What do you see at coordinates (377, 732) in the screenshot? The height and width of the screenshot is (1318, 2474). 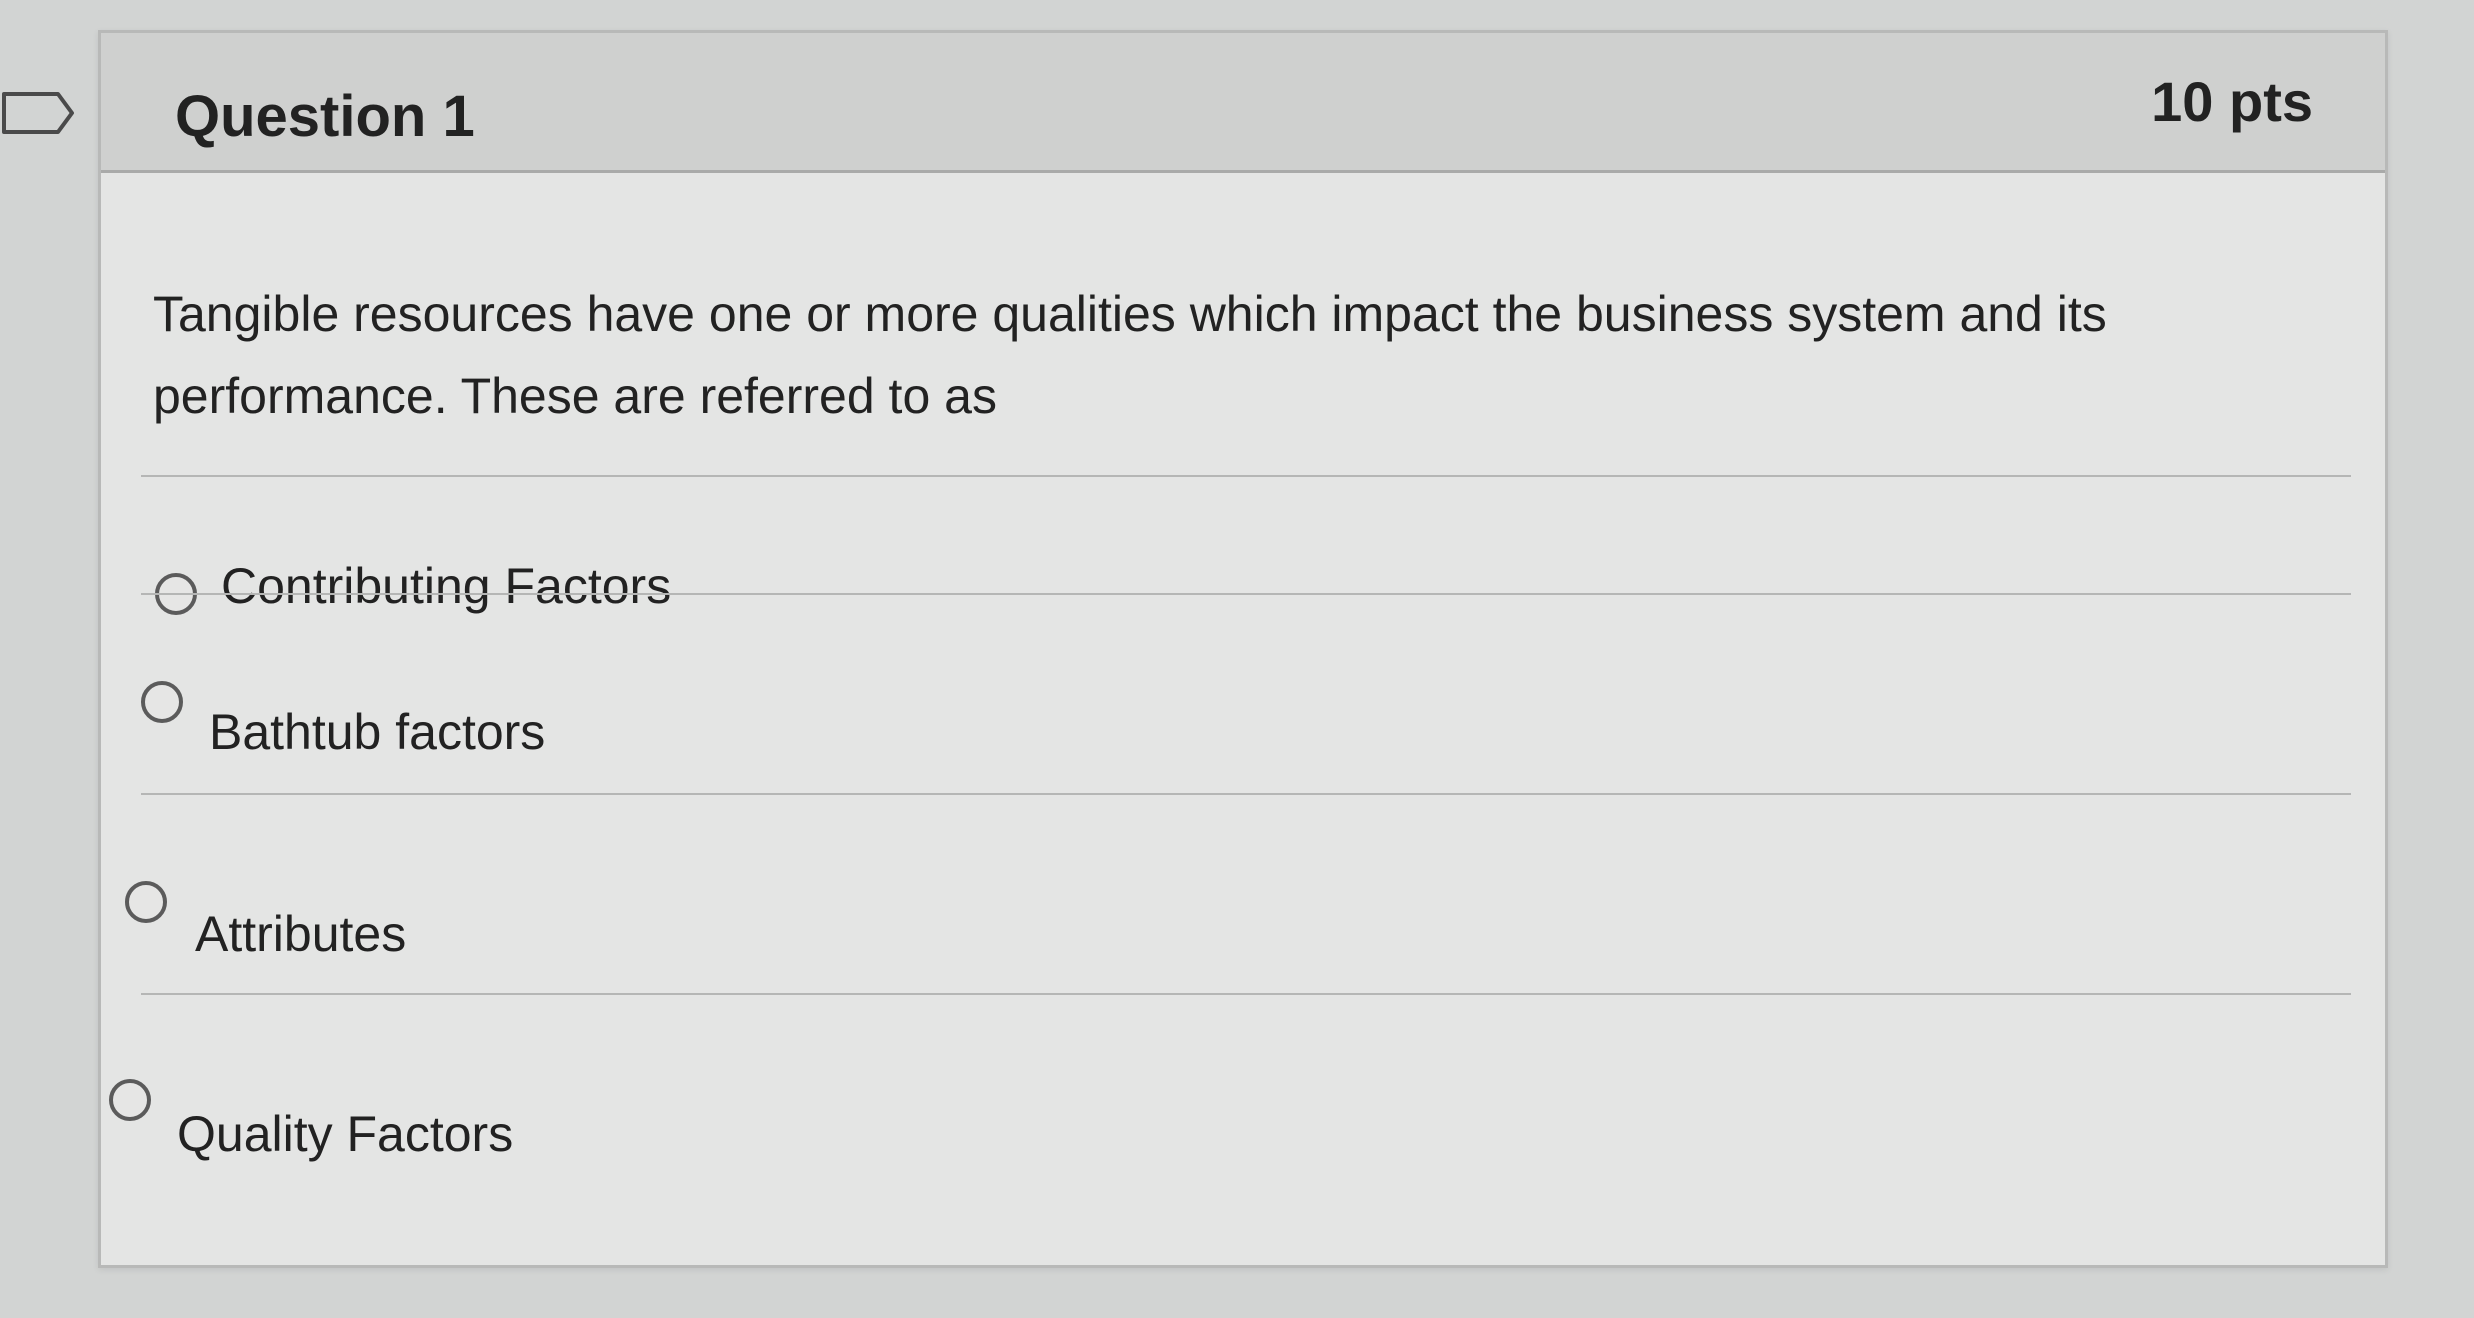 I see `answer-label: Bathtub factors` at bounding box center [377, 732].